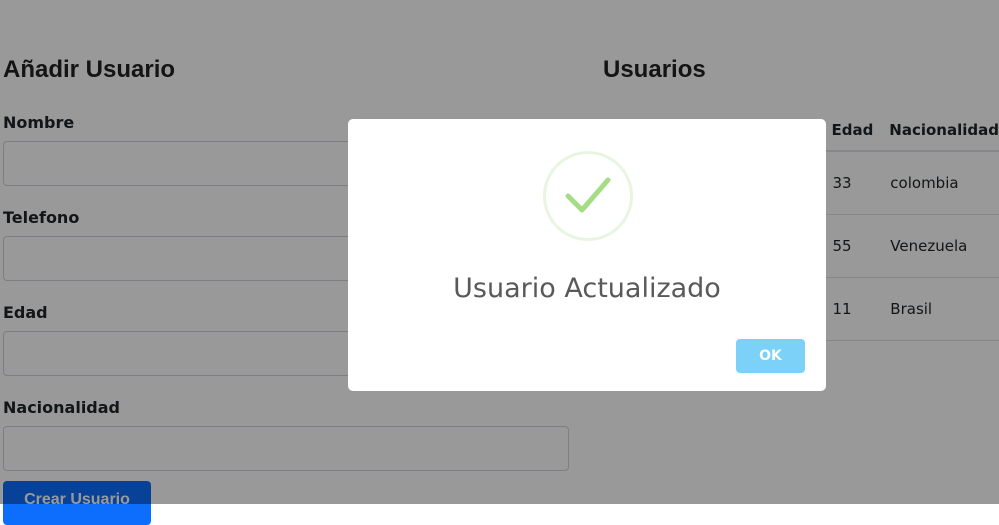 The image size is (999, 525). Describe the element at coordinates (770, 356) in the screenshot. I see `ok-button: OK` at that location.